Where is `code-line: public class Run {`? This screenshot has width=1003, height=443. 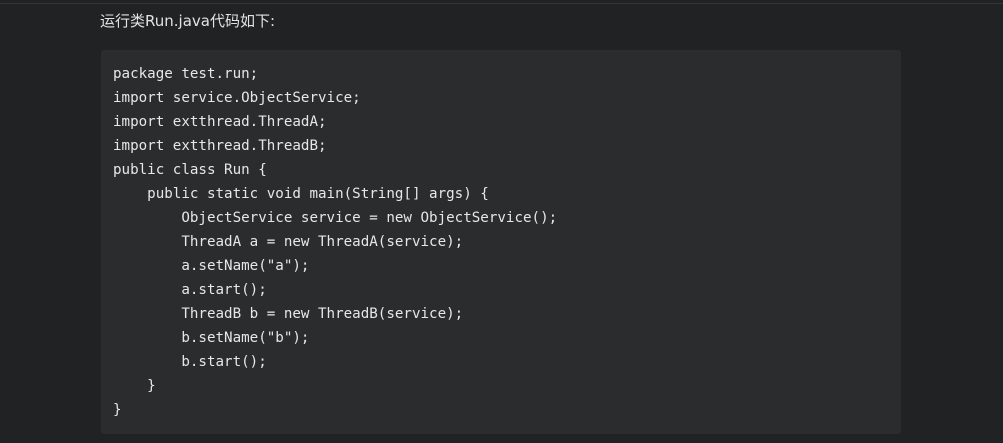 code-line: public class Run { is located at coordinates (190, 170).